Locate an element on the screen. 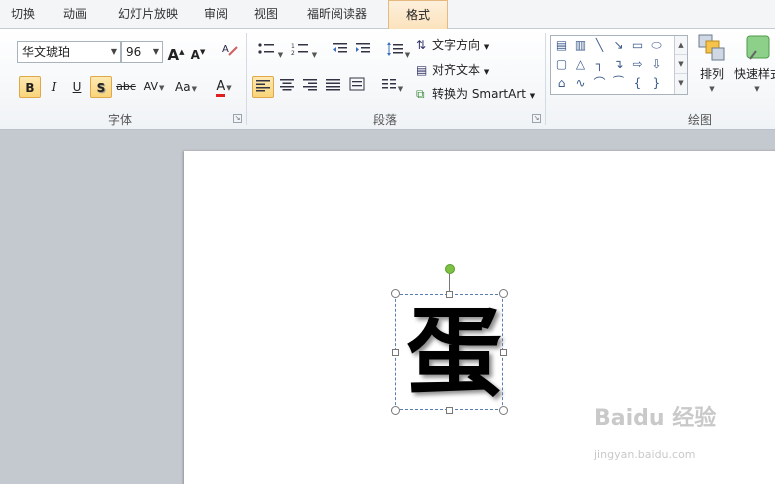 The image size is (775, 484). tab-format: 格式 is located at coordinates (418, 15).